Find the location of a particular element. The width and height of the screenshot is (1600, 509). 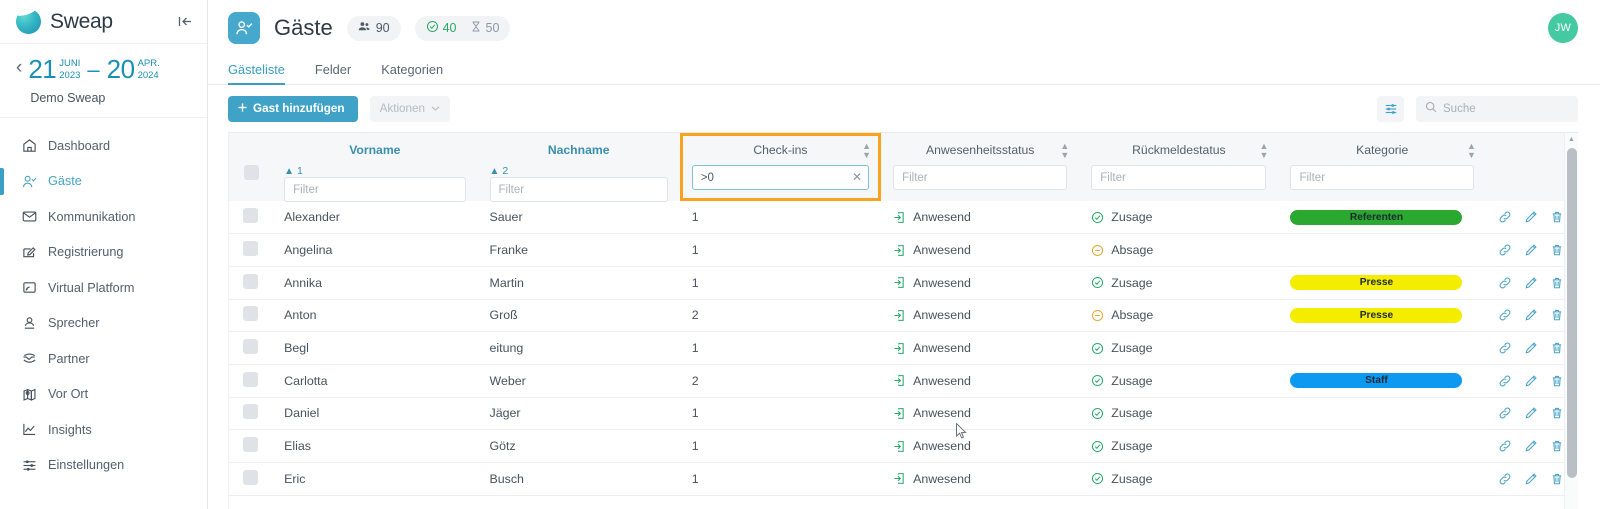

collapse-panel-icon is located at coordinates (185, 21).